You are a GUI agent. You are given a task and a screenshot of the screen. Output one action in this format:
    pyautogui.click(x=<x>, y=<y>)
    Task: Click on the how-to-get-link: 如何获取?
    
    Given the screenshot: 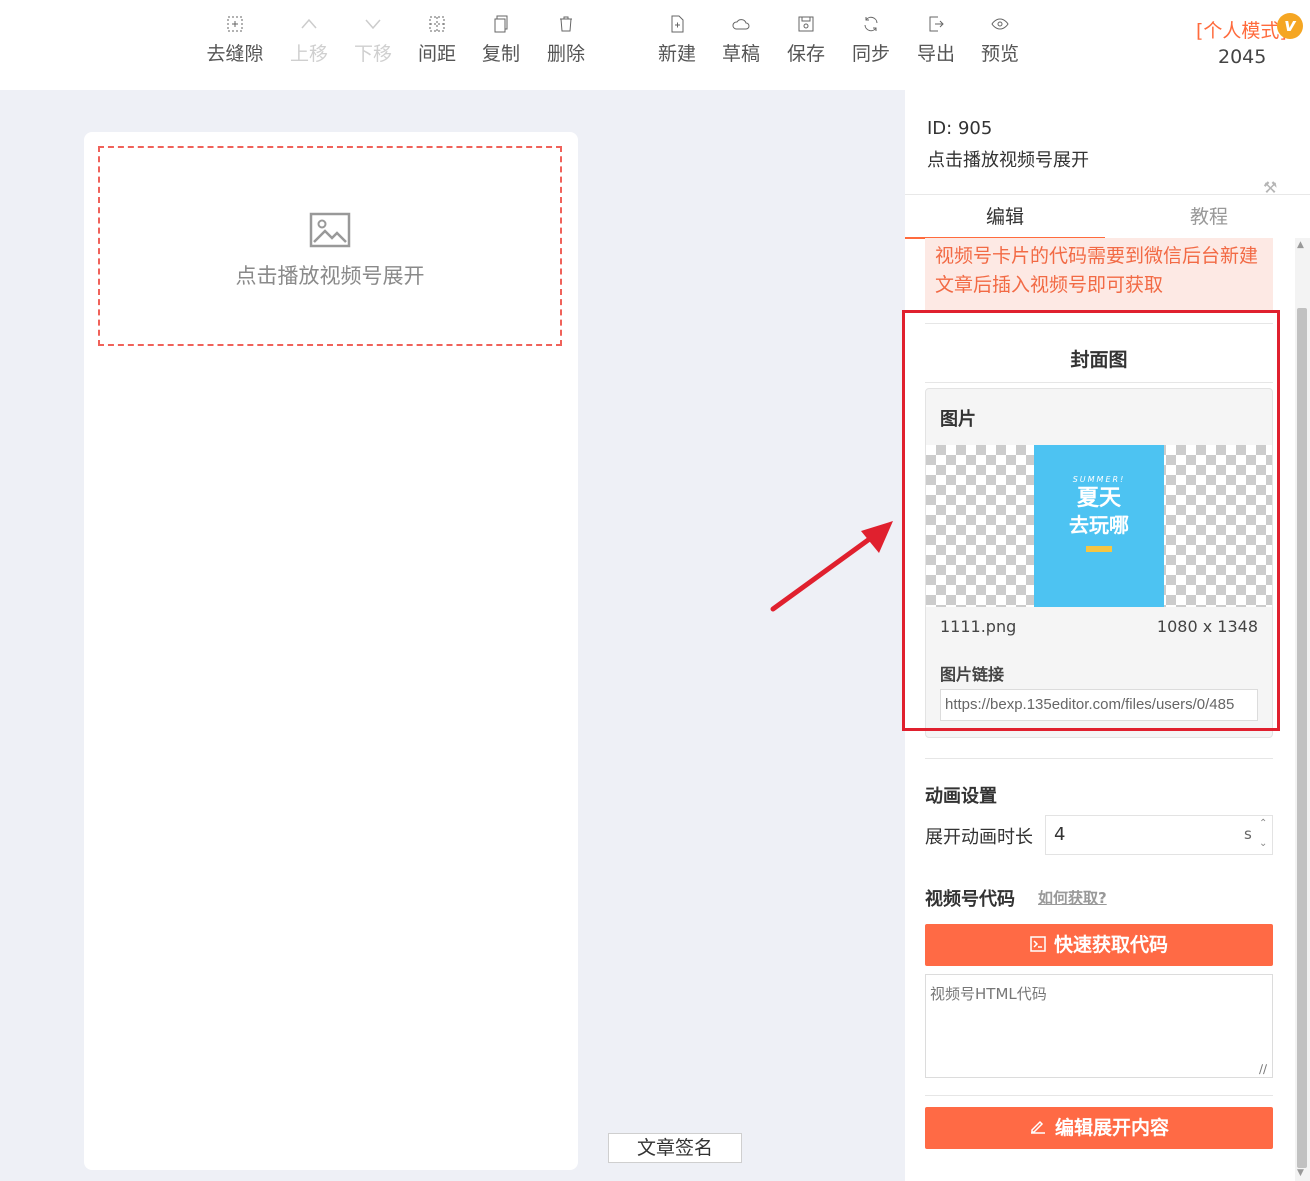 What is the action you would take?
    pyautogui.click(x=1072, y=897)
    